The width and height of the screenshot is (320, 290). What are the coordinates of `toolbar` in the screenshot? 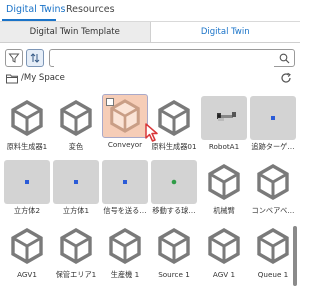 It's located at (150, 57).